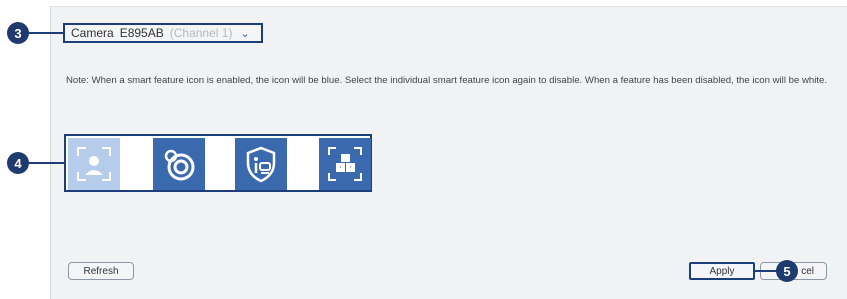 The width and height of the screenshot is (847, 299). I want to click on callout-5-number: 5, so click(787, 271).